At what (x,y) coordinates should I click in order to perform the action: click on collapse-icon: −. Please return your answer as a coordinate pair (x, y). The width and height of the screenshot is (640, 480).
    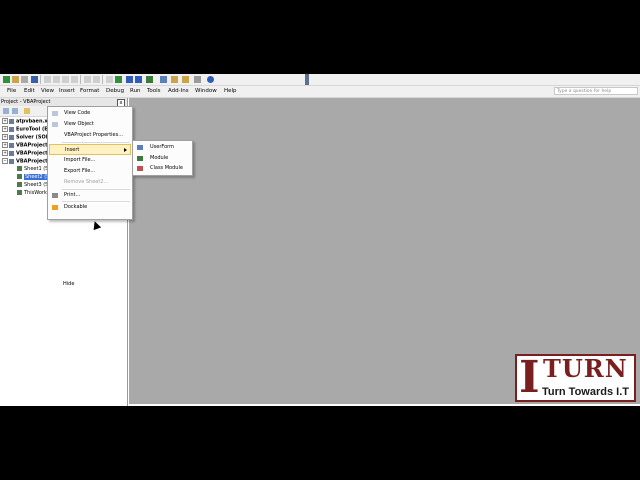
    Looking at the image, I should click on (5, 161).